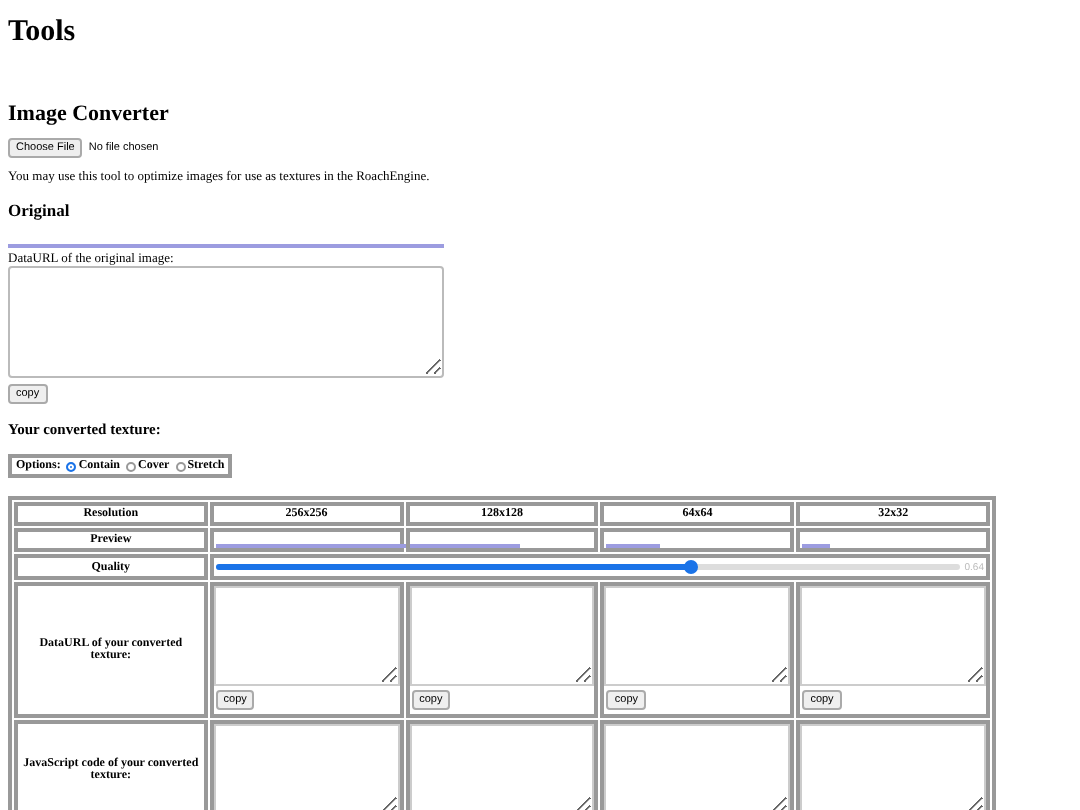 The width and height of the screenshot is (1080, 810). I want to click on quality-slider, so click(588, 567).